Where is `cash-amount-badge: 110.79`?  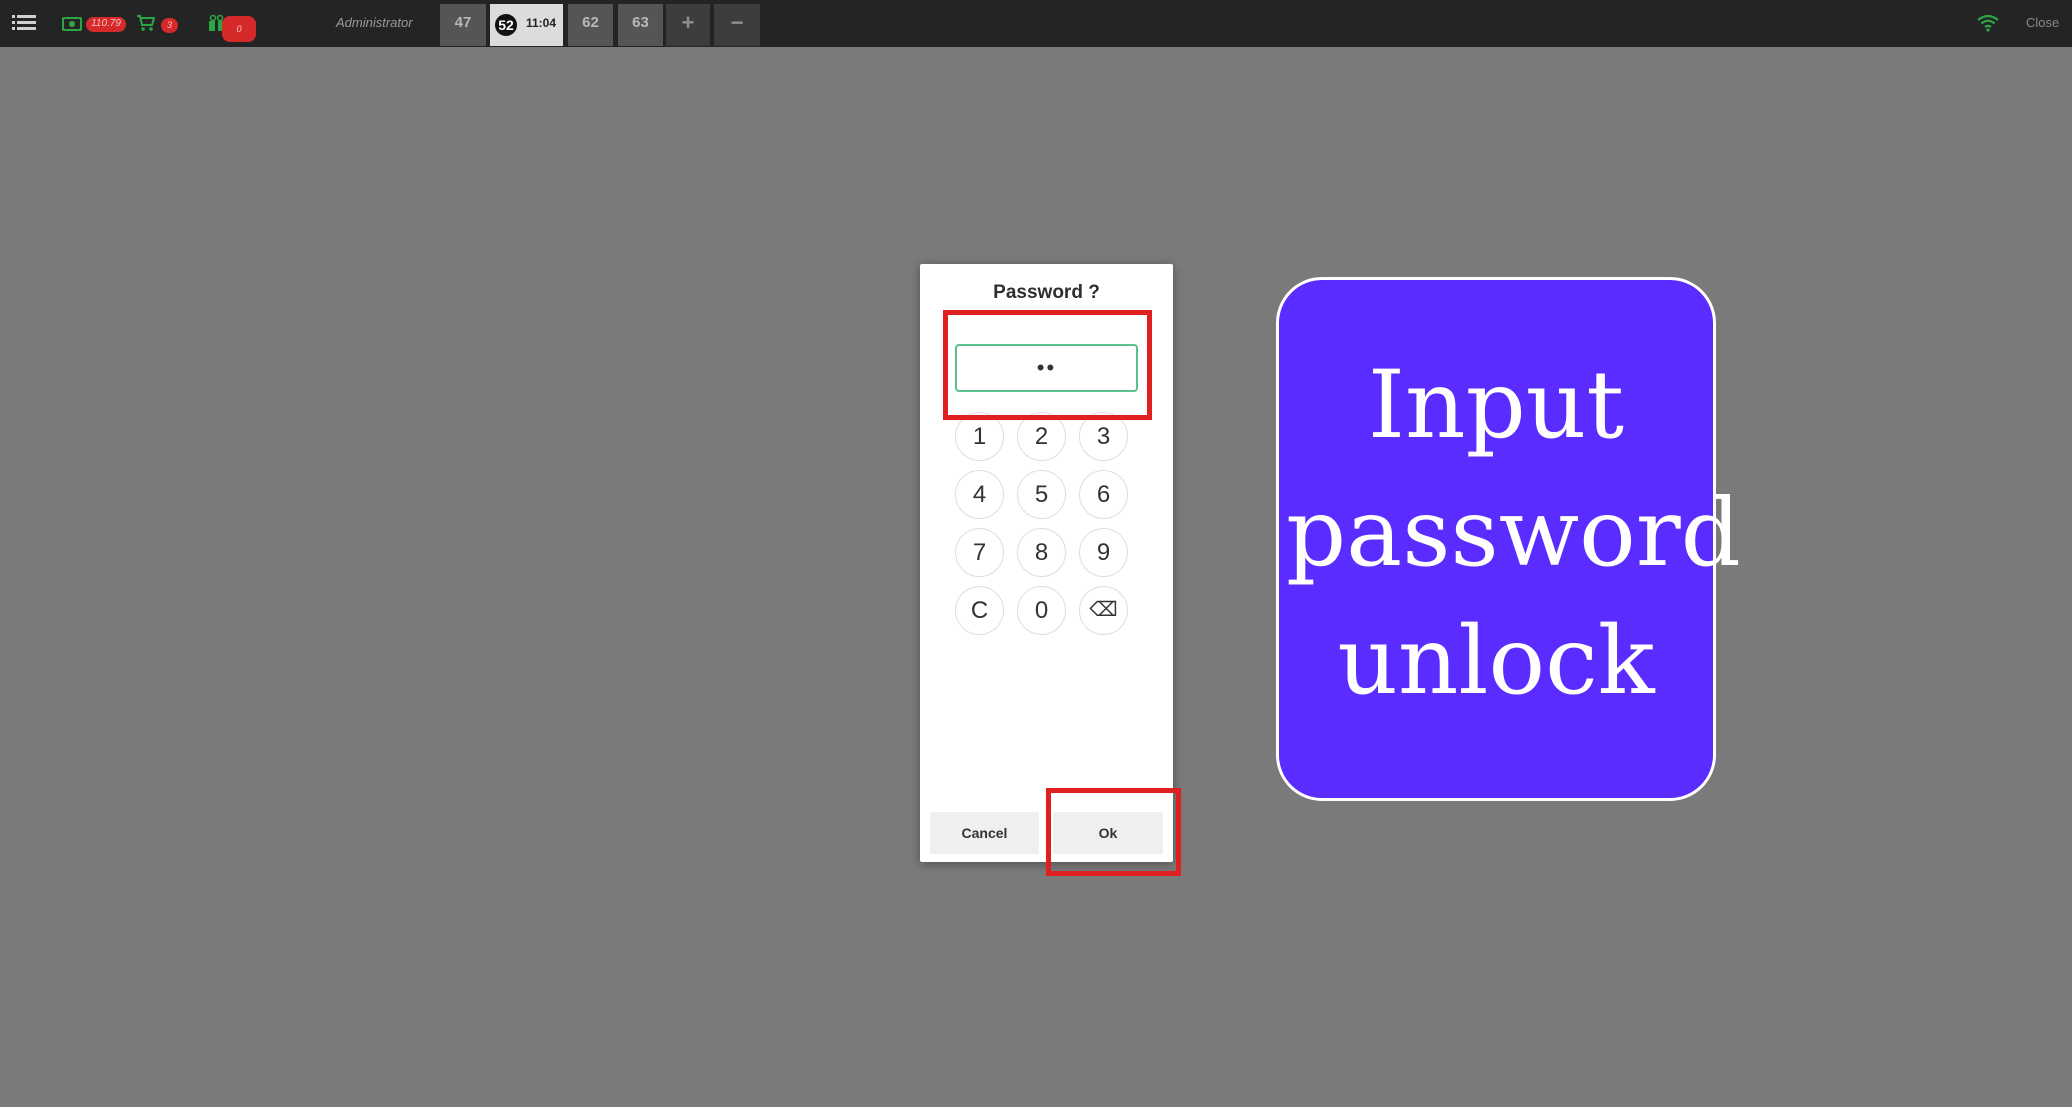
cash-amount-badge: 110.79 is located at coordinates (106, 24).